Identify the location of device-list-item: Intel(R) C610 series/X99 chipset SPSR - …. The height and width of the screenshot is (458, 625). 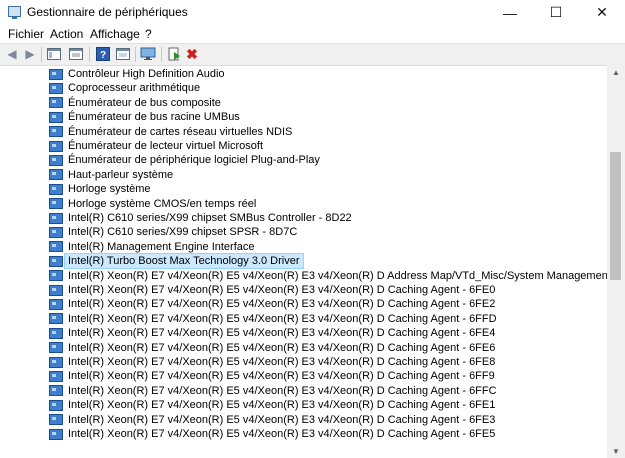
(174, 232).